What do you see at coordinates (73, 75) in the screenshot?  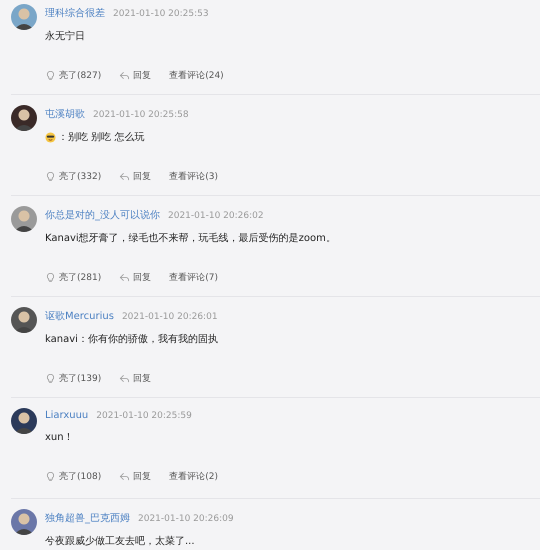 I see `like-button: 亮了(827)` at bounding box center [73, 75].